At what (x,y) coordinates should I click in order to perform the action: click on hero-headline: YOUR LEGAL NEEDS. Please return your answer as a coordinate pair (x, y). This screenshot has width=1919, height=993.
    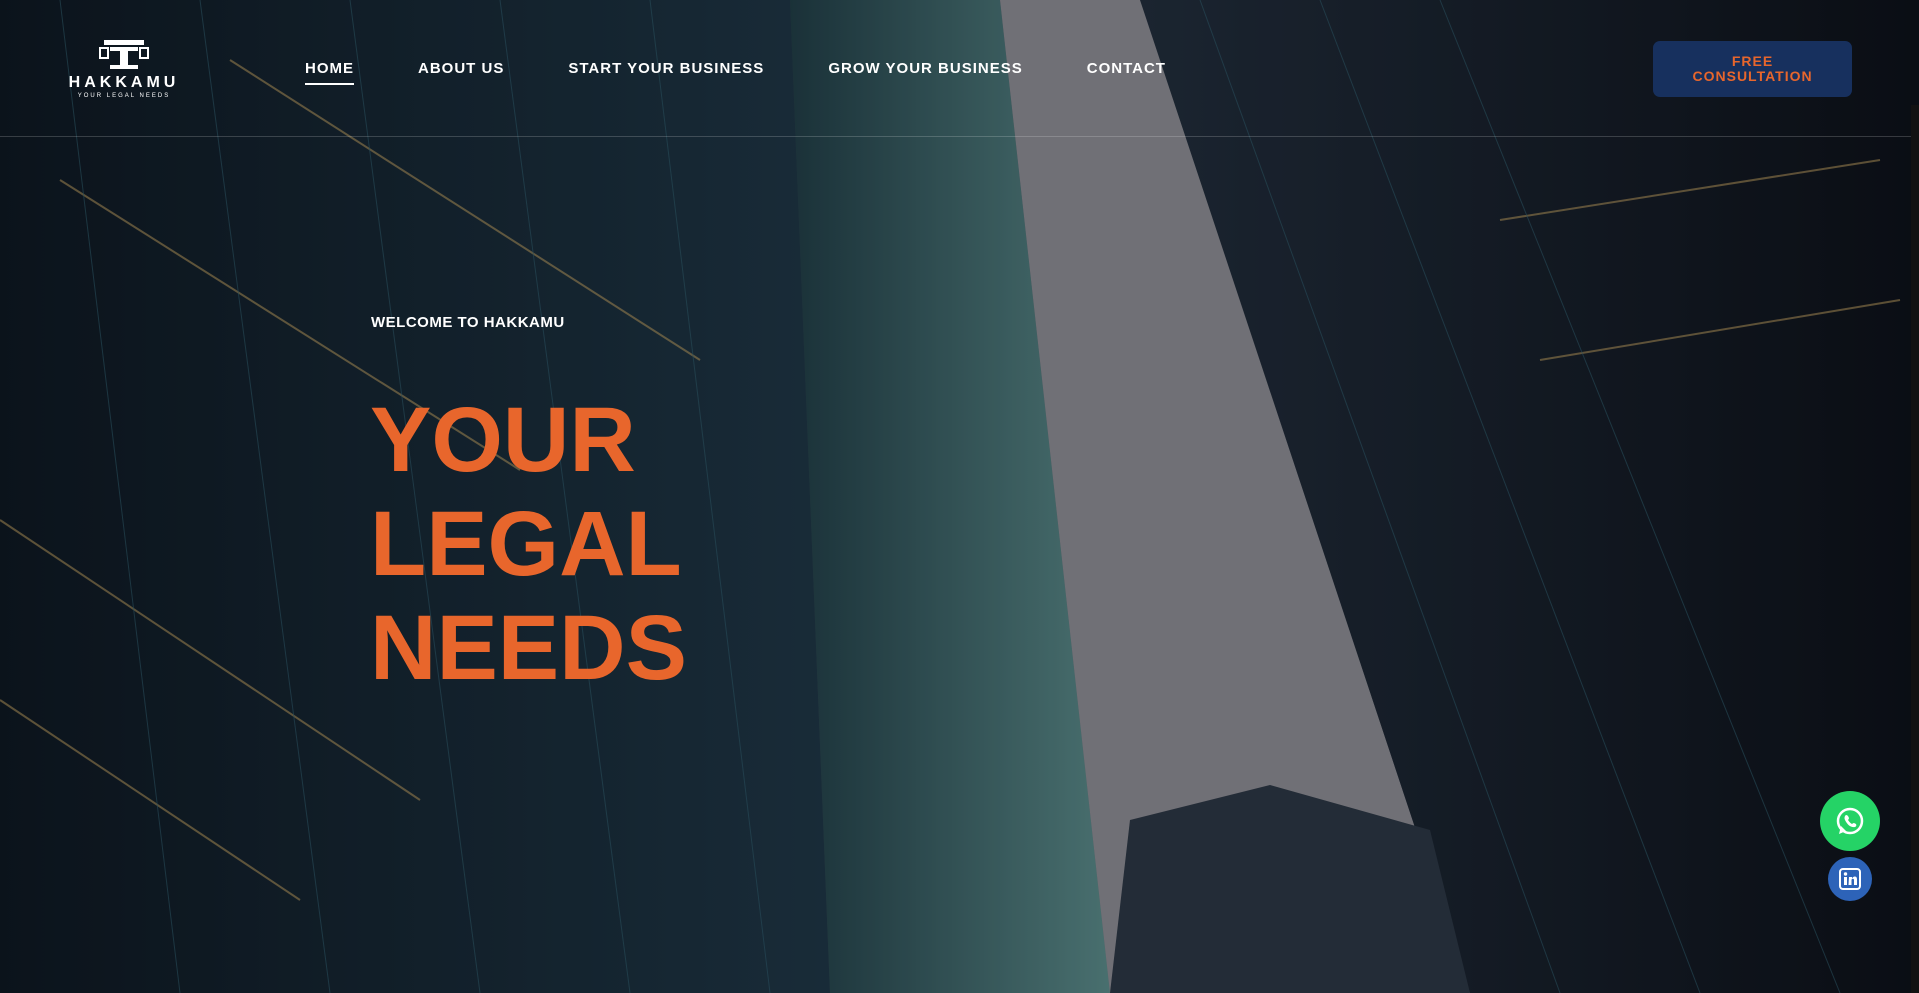
    Looking at the image, I should click on (528, 544).